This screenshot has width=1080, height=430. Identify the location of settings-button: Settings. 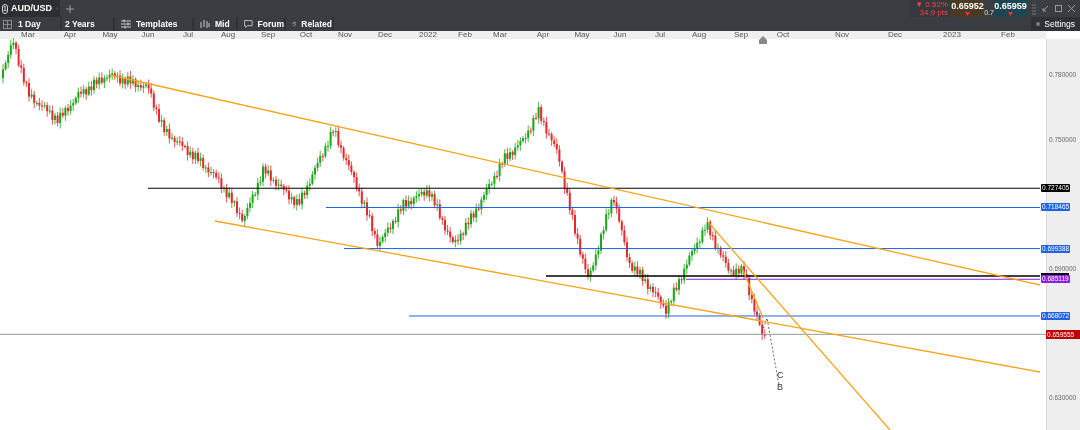
(1055, 24).